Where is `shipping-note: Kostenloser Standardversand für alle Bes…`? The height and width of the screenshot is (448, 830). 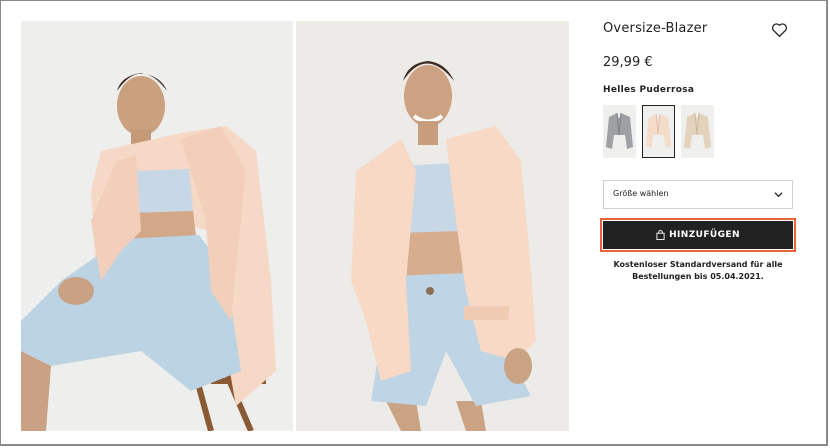
shipping-note: Kostenloser Standardversand für alle Bes… is located at coordinates (698, 270).